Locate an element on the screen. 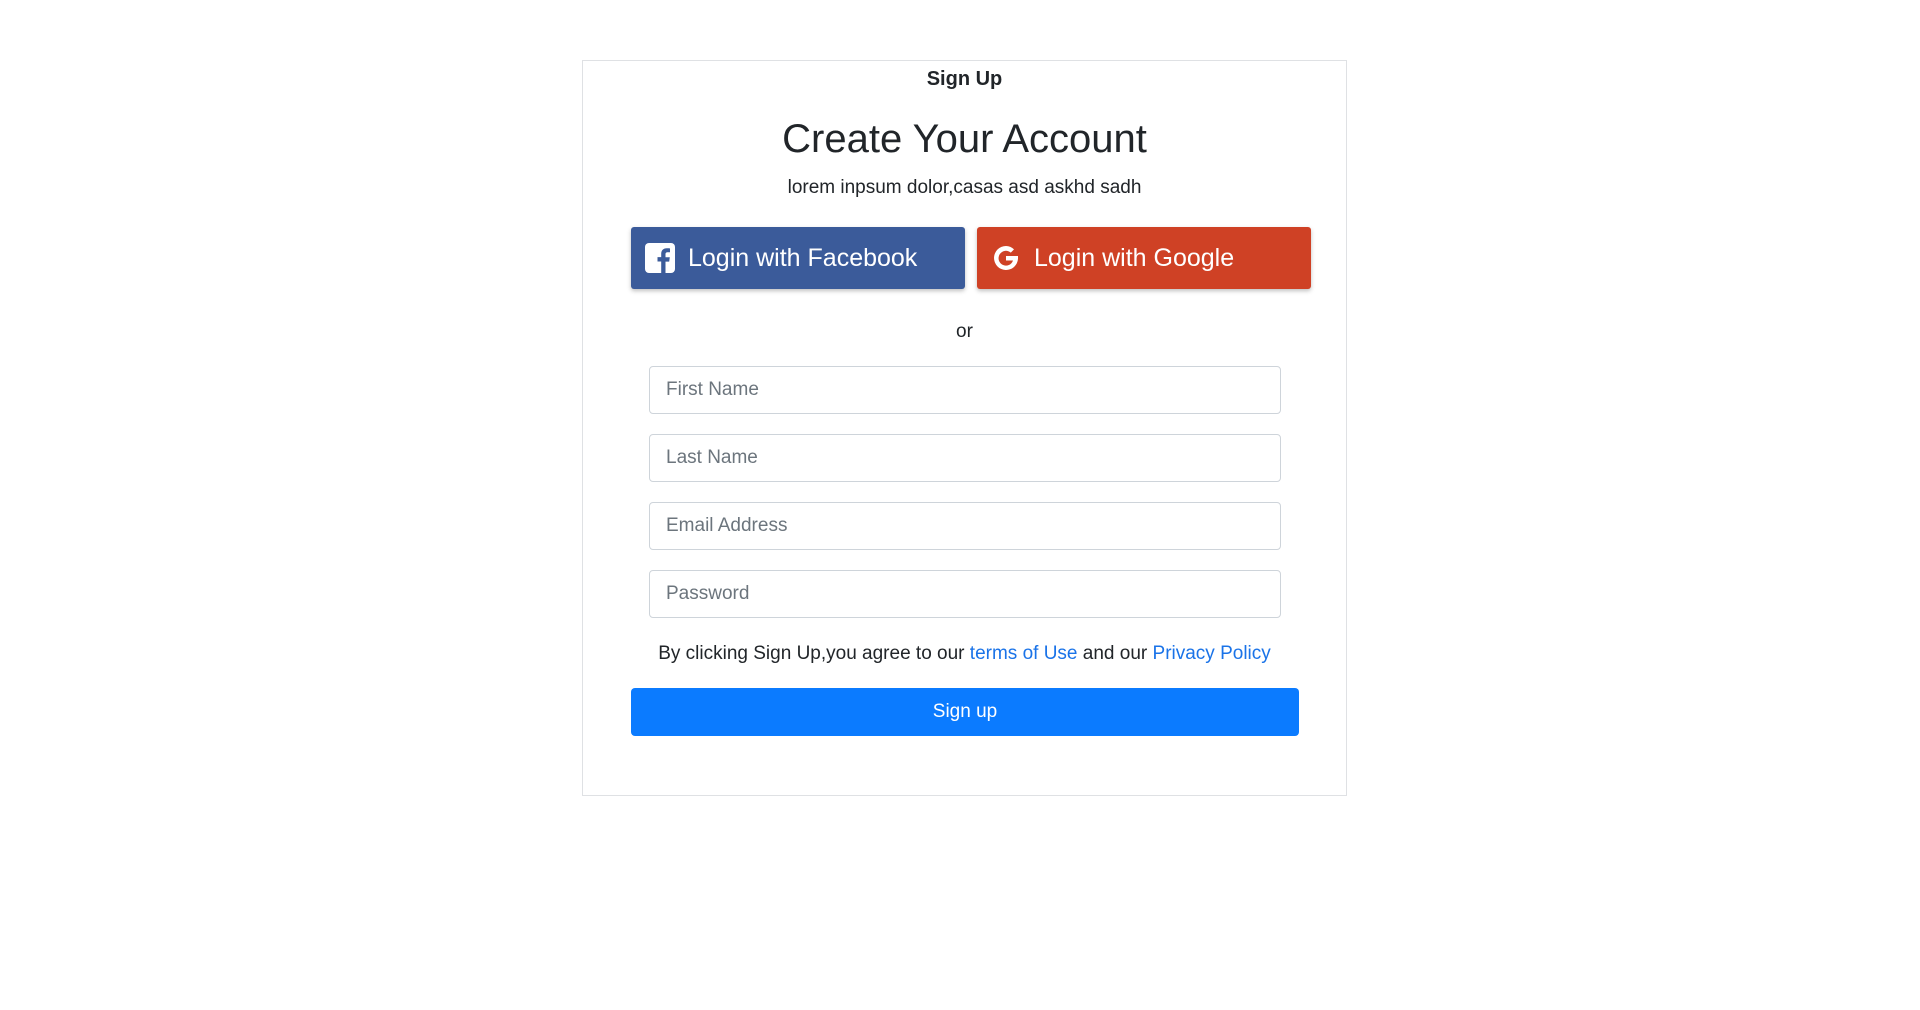 The width and height of the screenshot is (1920, 1010). google-icon is located at coordinates (1006, 258).